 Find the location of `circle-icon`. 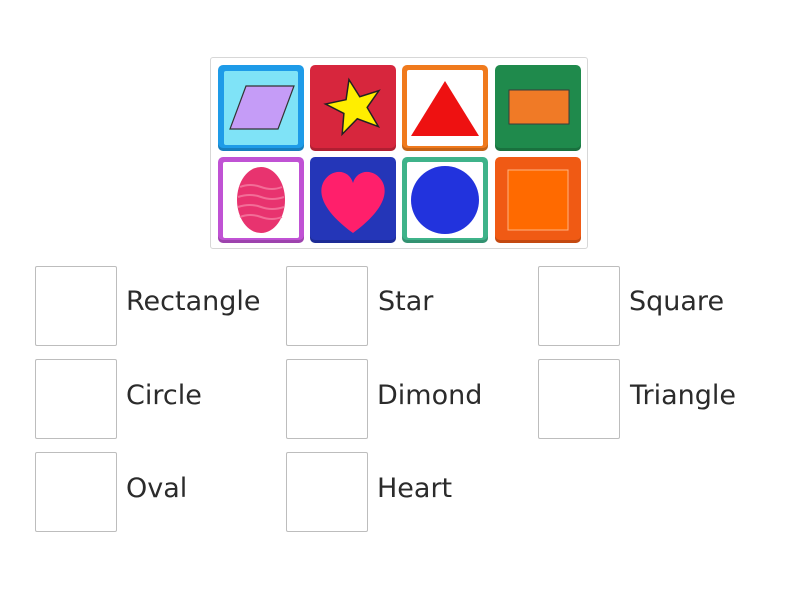

circle-icon is located at coordinates (445, 200).